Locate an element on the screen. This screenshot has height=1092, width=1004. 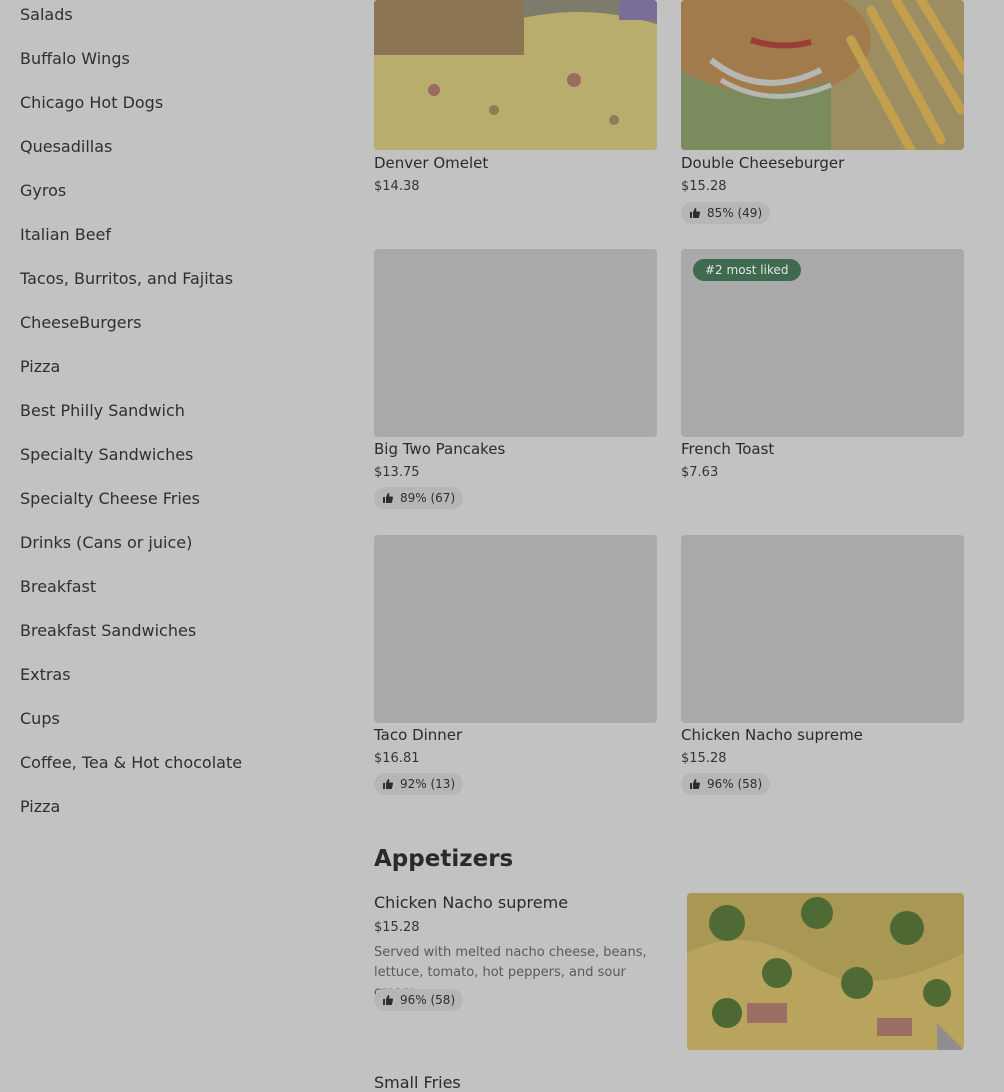
sidebar-item-coffee-tea: Coffee, Tea & Hot chocolate is located at coordinates (131, 762).